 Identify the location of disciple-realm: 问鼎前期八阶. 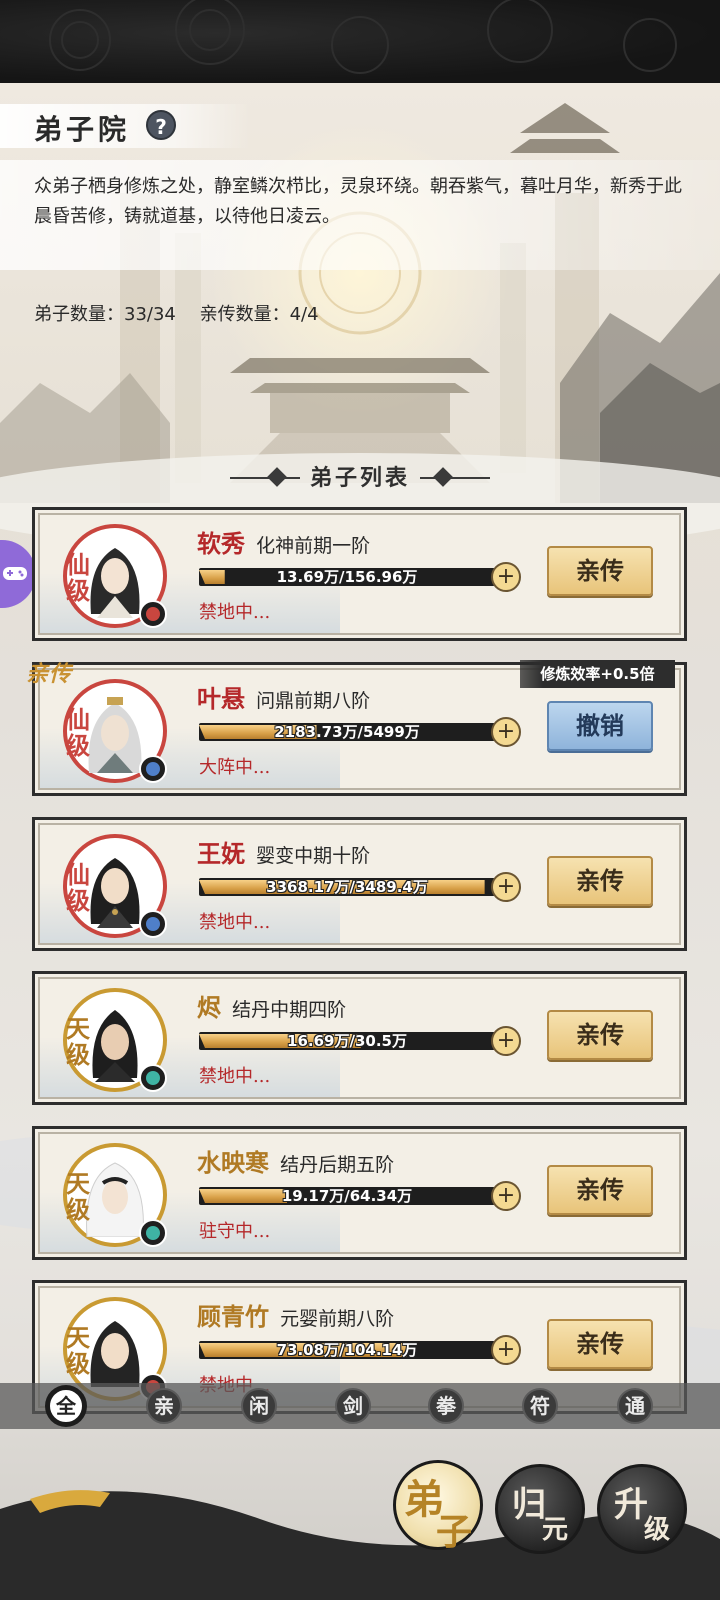
(313, 701).